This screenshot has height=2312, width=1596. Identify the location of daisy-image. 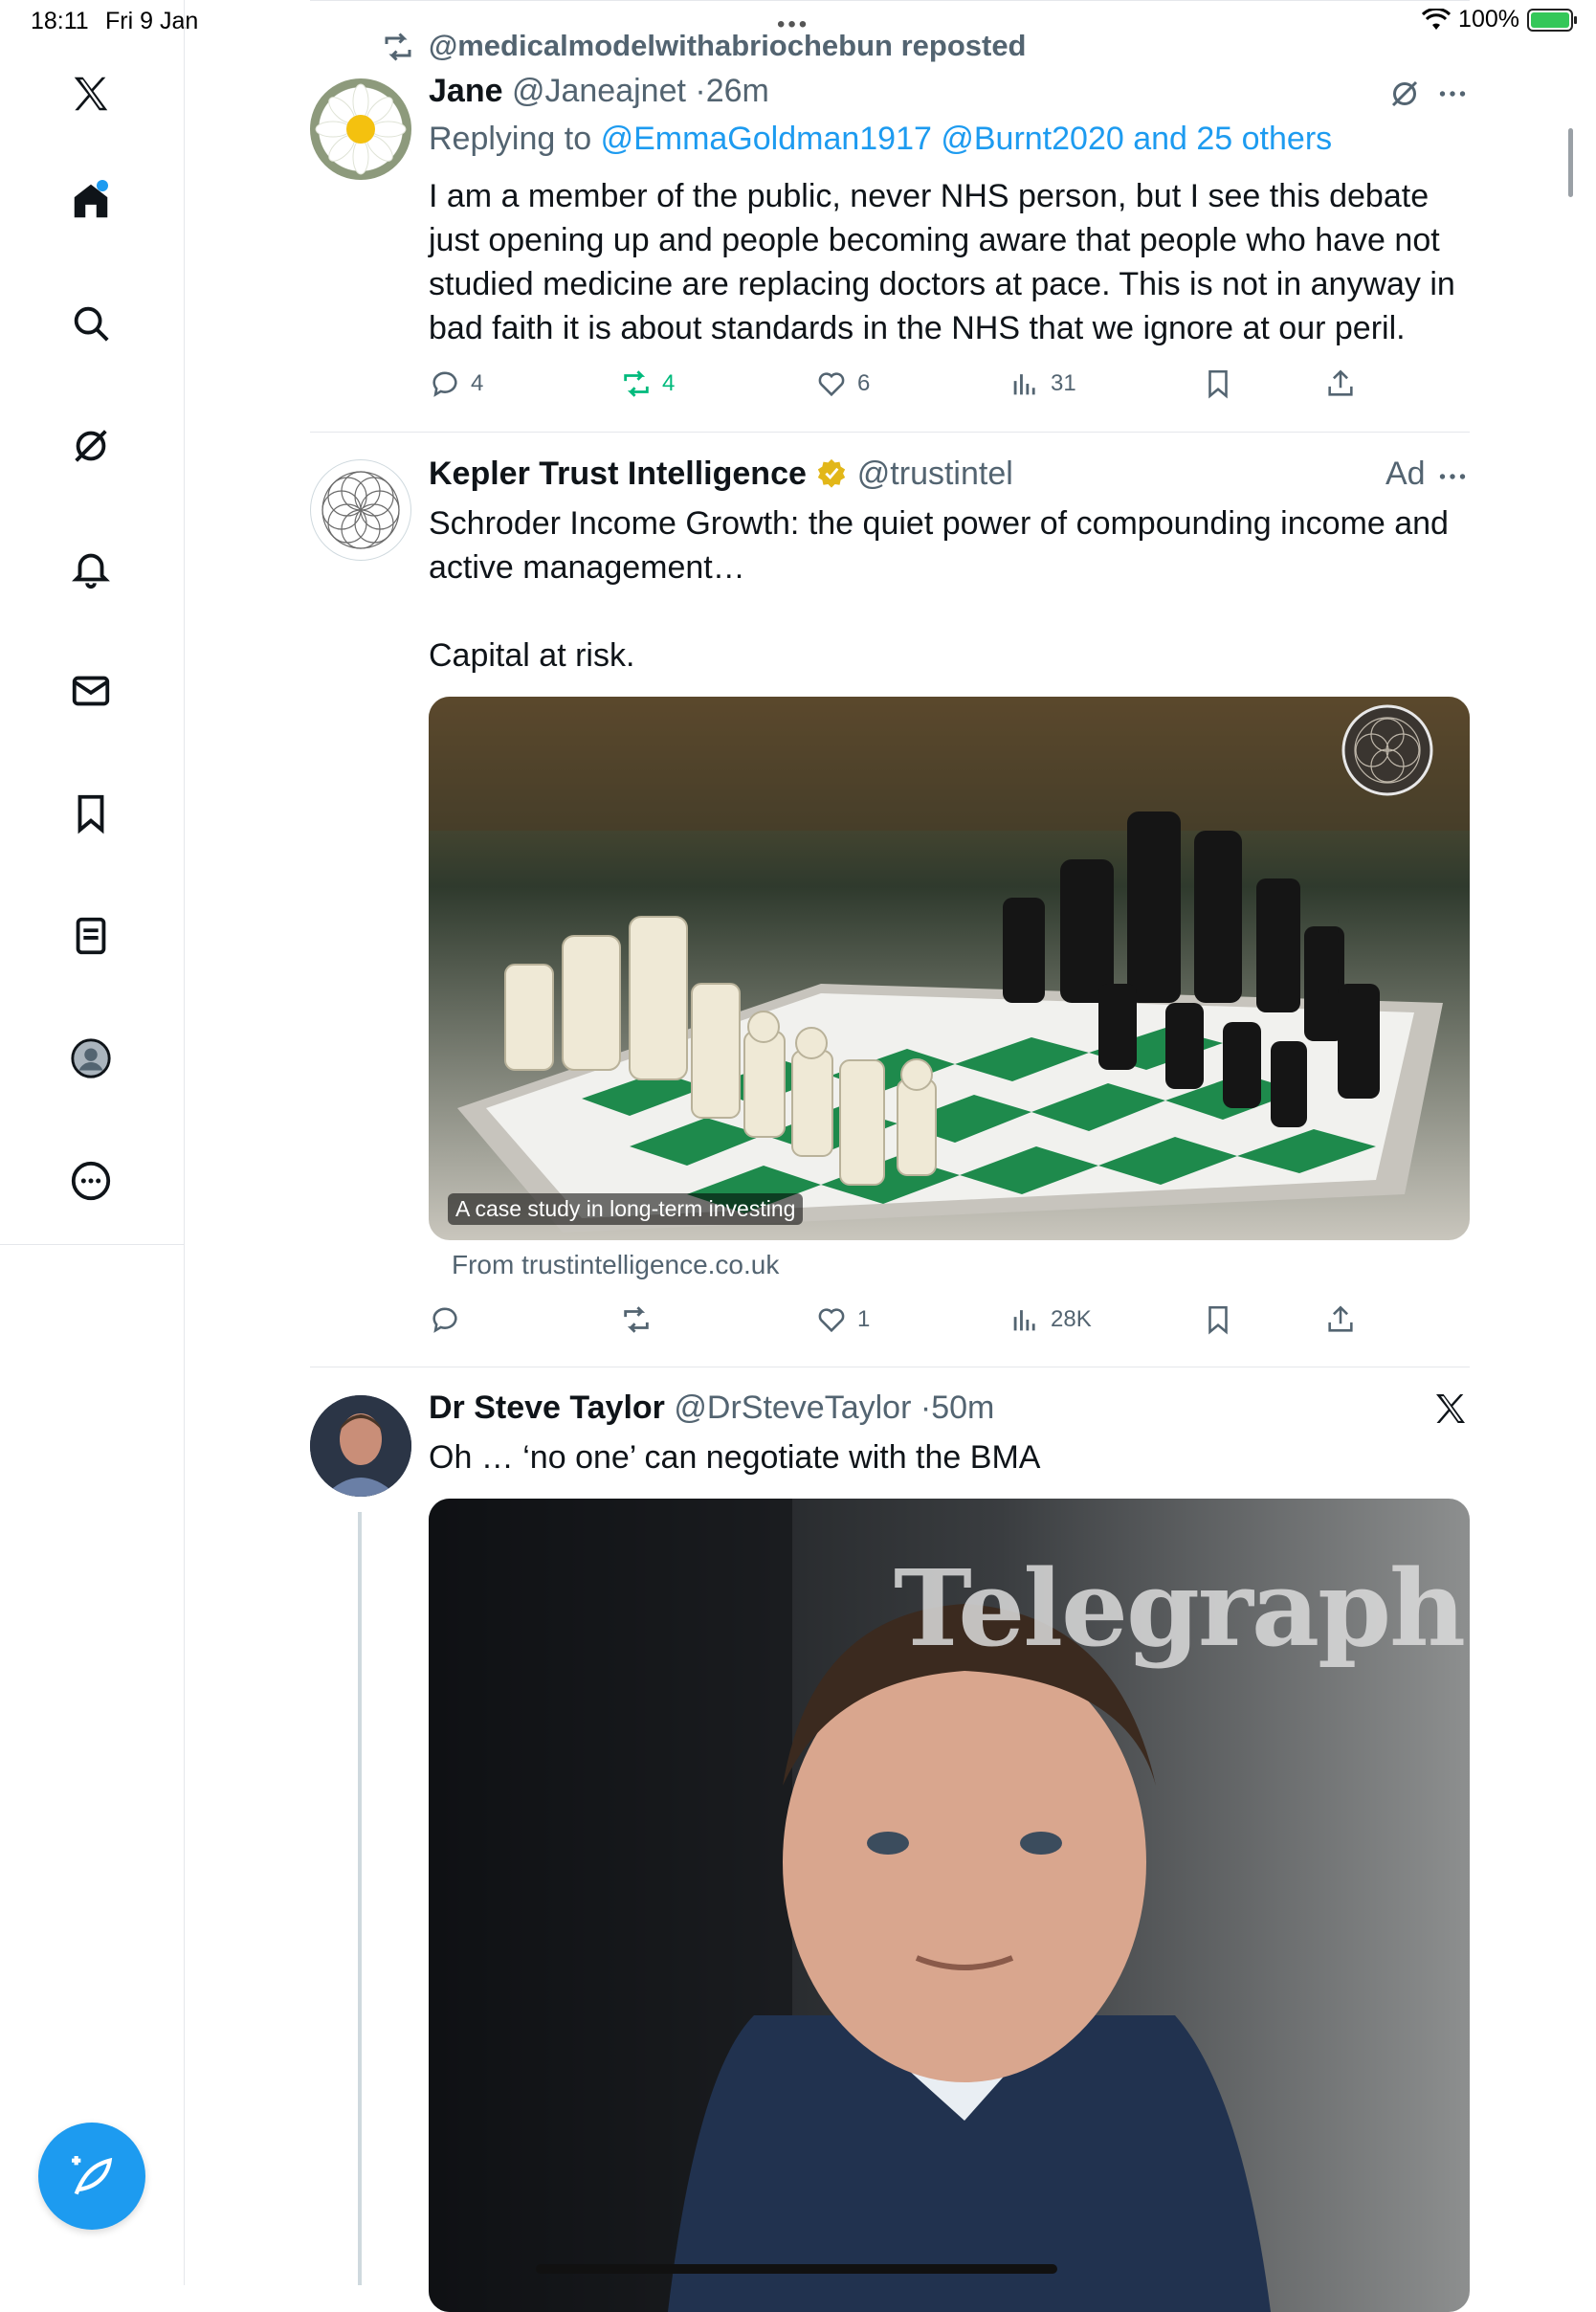
(361, 129).